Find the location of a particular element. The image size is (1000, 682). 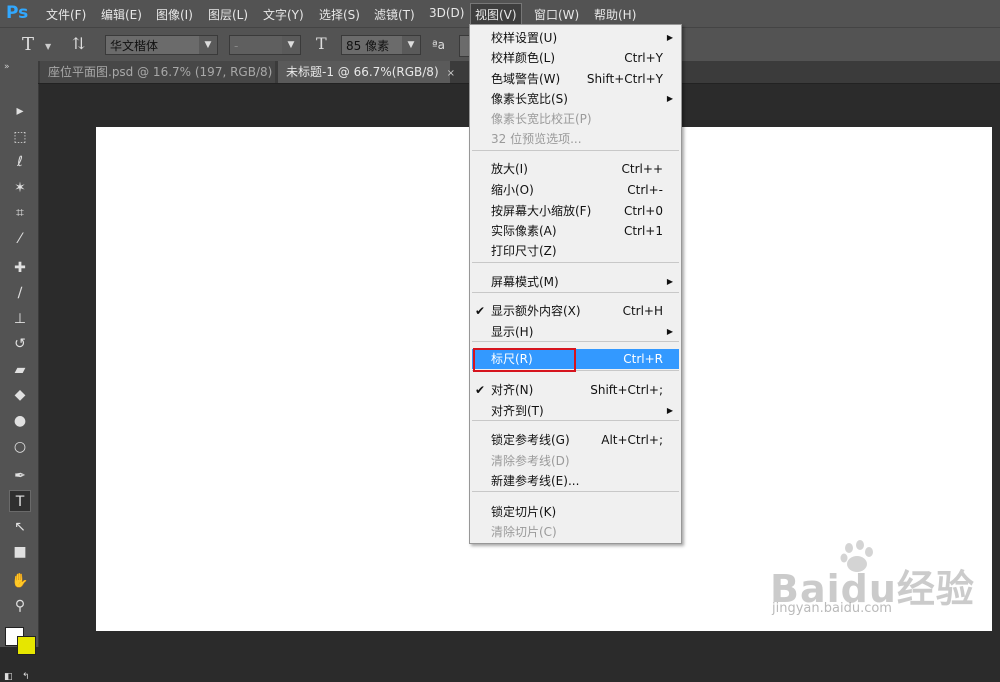

menu-item-label: 锁定切片(K) is located at coordinates (524, 512).